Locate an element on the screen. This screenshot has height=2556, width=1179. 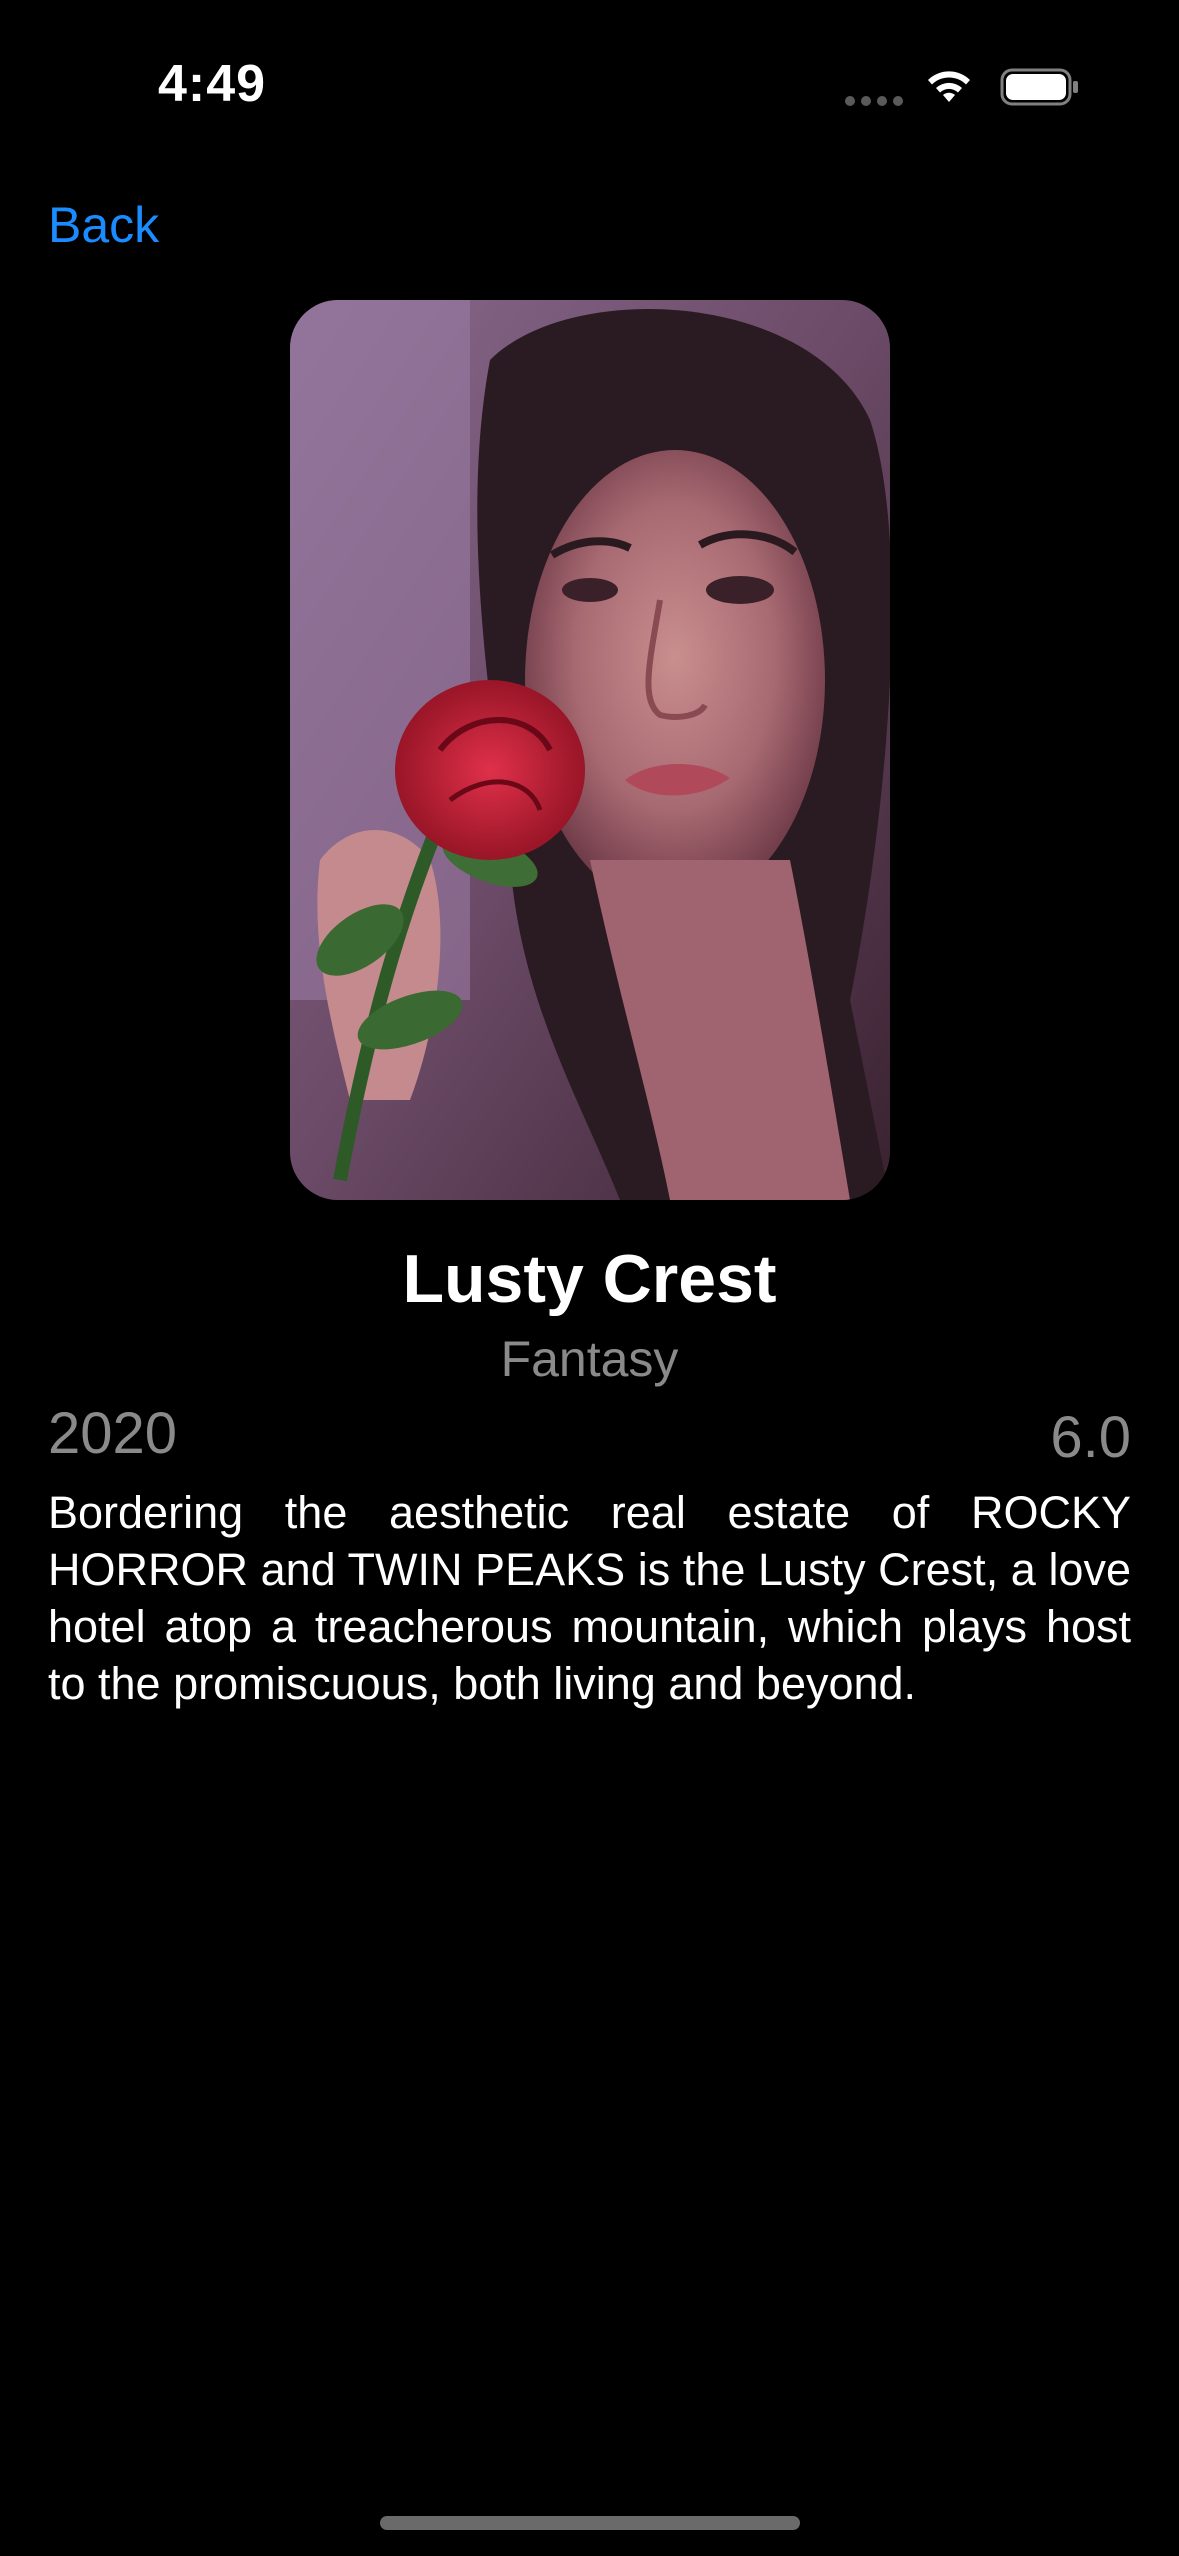
movie-title: Lusty Crest is located at coordinates (589, 1279).